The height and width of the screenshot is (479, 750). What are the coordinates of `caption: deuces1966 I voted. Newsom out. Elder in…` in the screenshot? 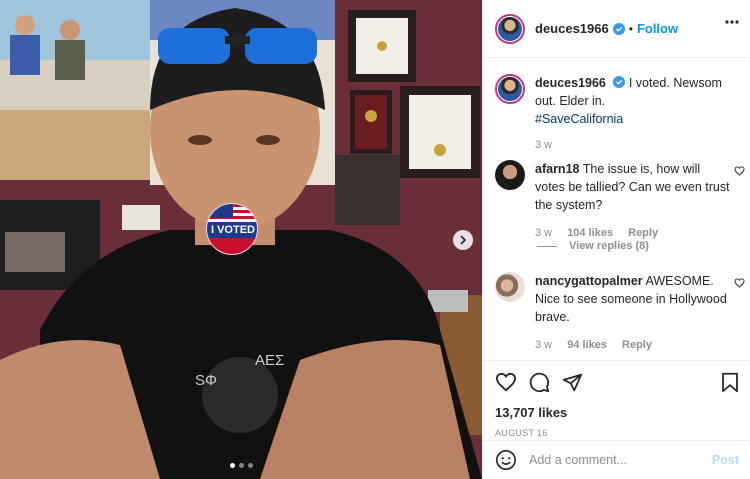 It's located at (617, 114).